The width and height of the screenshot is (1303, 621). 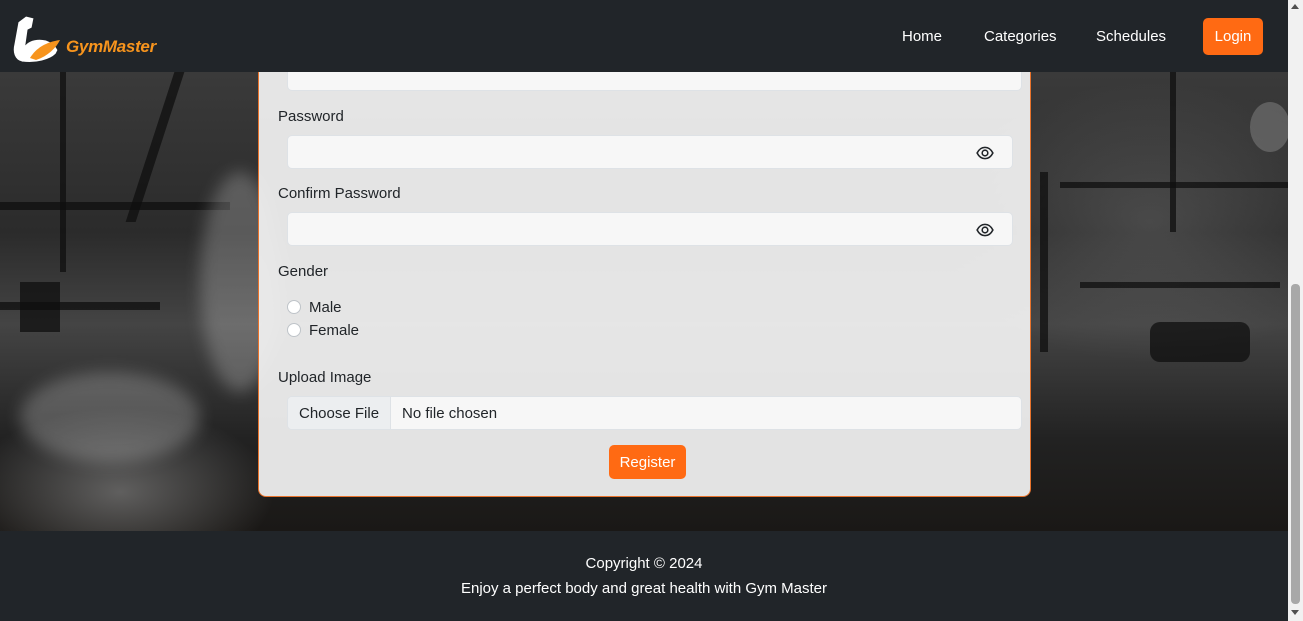 What do you see at coordinates (1020, 36) in the screenshot?
I see `nav-categories: Categories` at bounding box center [1020, 36].